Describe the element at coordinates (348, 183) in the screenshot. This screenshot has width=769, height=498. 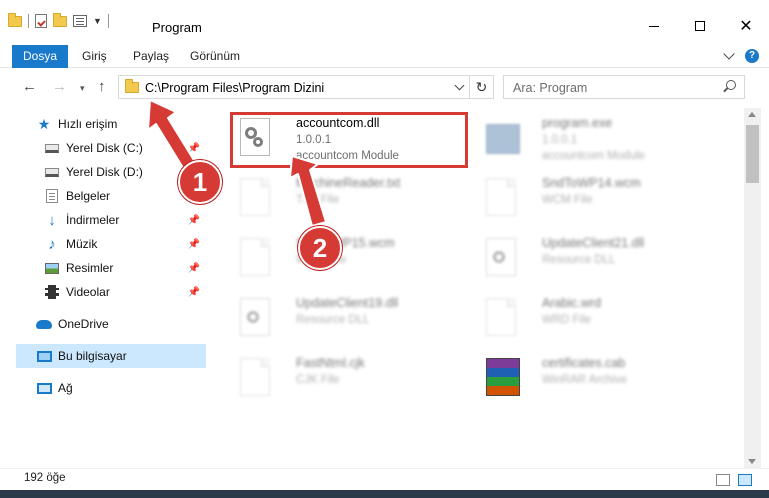
I see `file-name: MachineReader.txt` at that location.